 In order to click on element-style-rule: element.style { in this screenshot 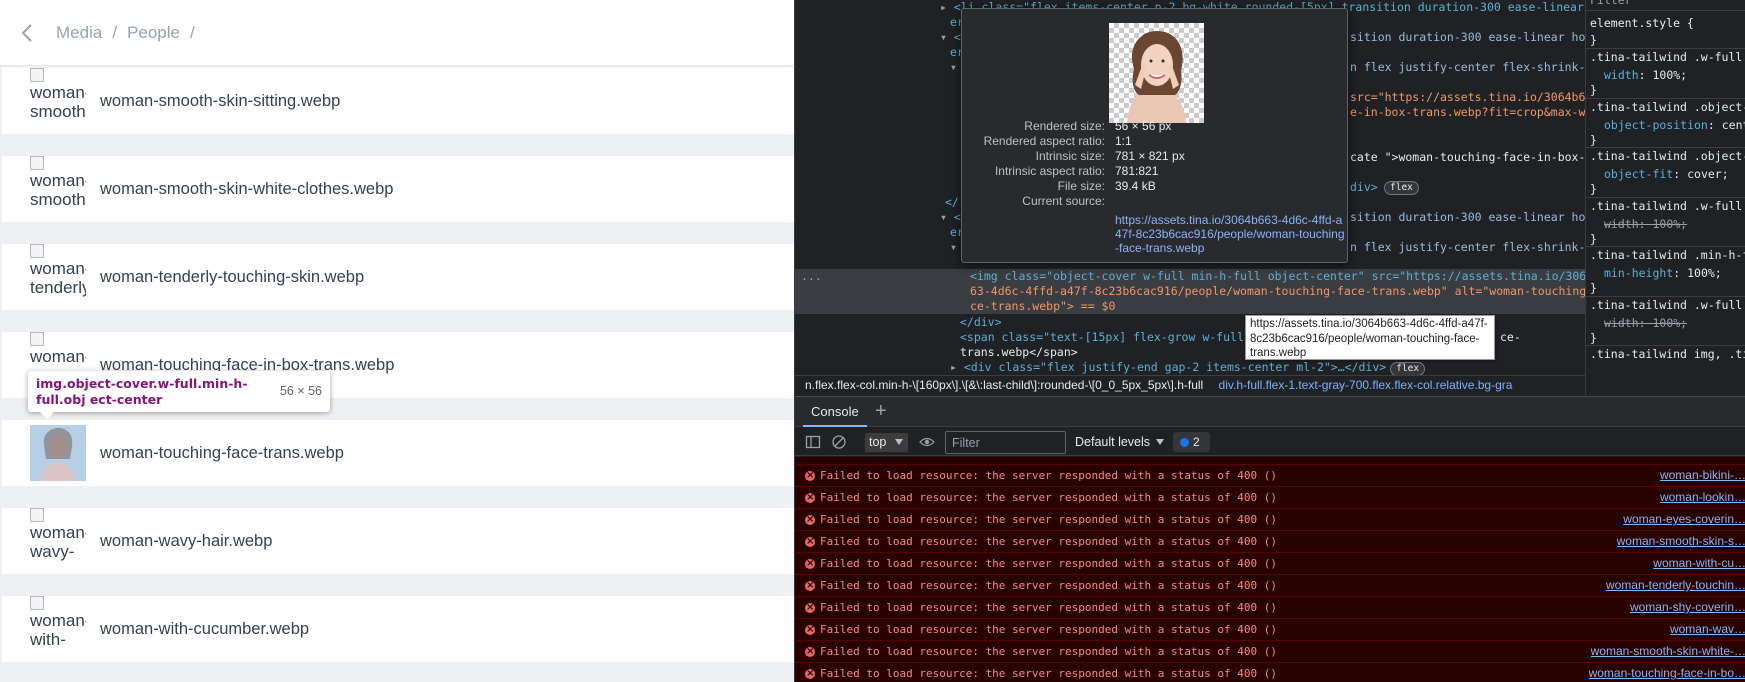, I will do `click(1642, 23)`.